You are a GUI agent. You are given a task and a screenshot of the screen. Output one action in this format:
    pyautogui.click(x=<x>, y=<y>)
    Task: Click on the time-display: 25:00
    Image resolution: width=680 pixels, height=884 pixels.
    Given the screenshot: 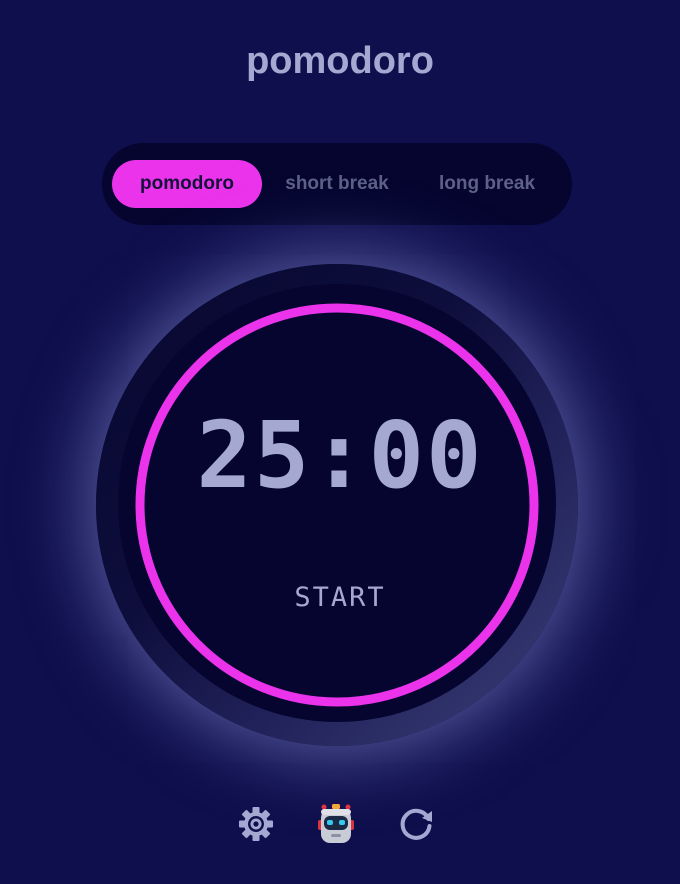 What is the action you would take?
    pyautogui.click(x=340, y=455)
    